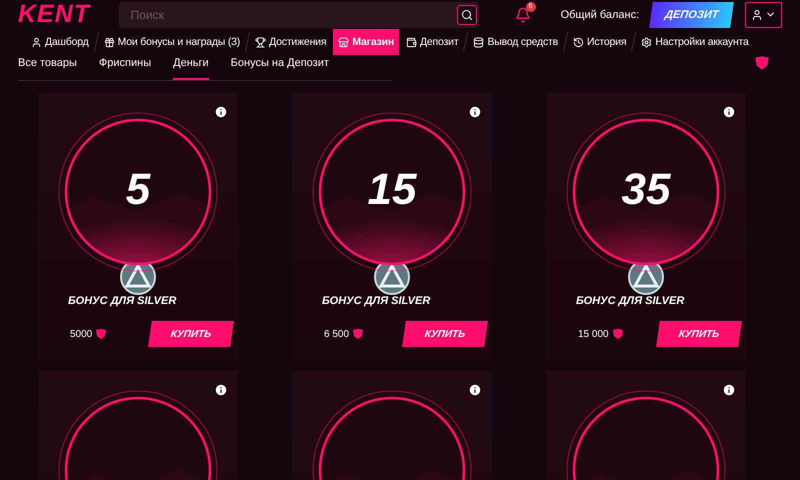 This screenshot has height=480, width=800. I want to click on points-shield-icon, so click(762, 63).